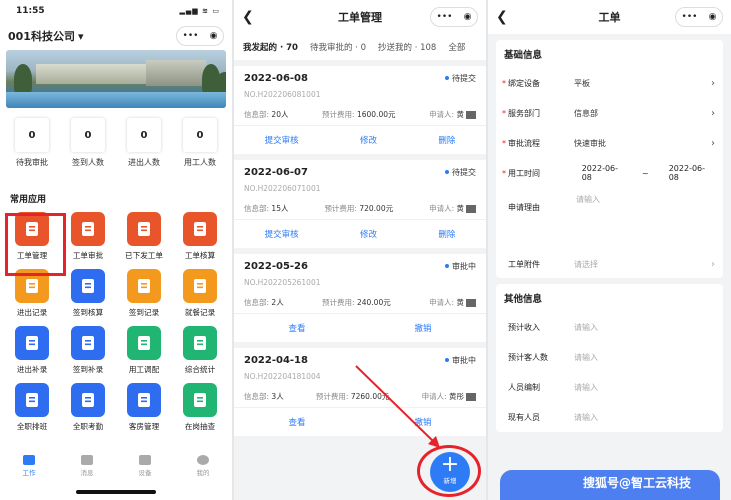  Describe the element at coordinates (360, 328) in the screenshot. I see `card-actions: 查看 撤销` at that location.